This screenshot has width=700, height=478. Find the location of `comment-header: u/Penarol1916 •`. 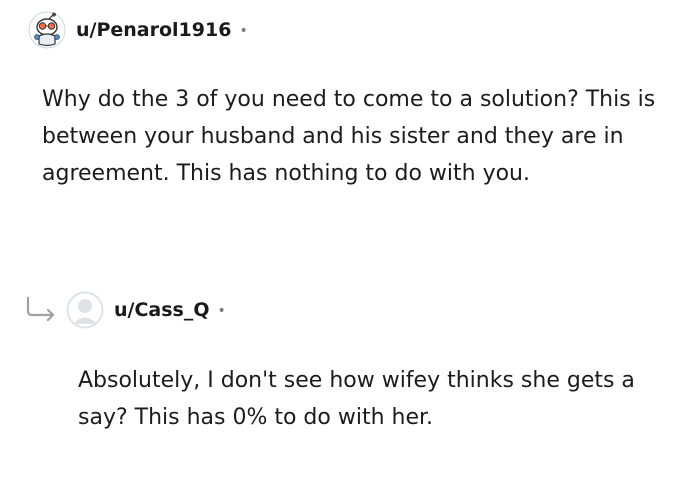

comment-header: u/Penarol1916 • is located at coordinates (138, 30).